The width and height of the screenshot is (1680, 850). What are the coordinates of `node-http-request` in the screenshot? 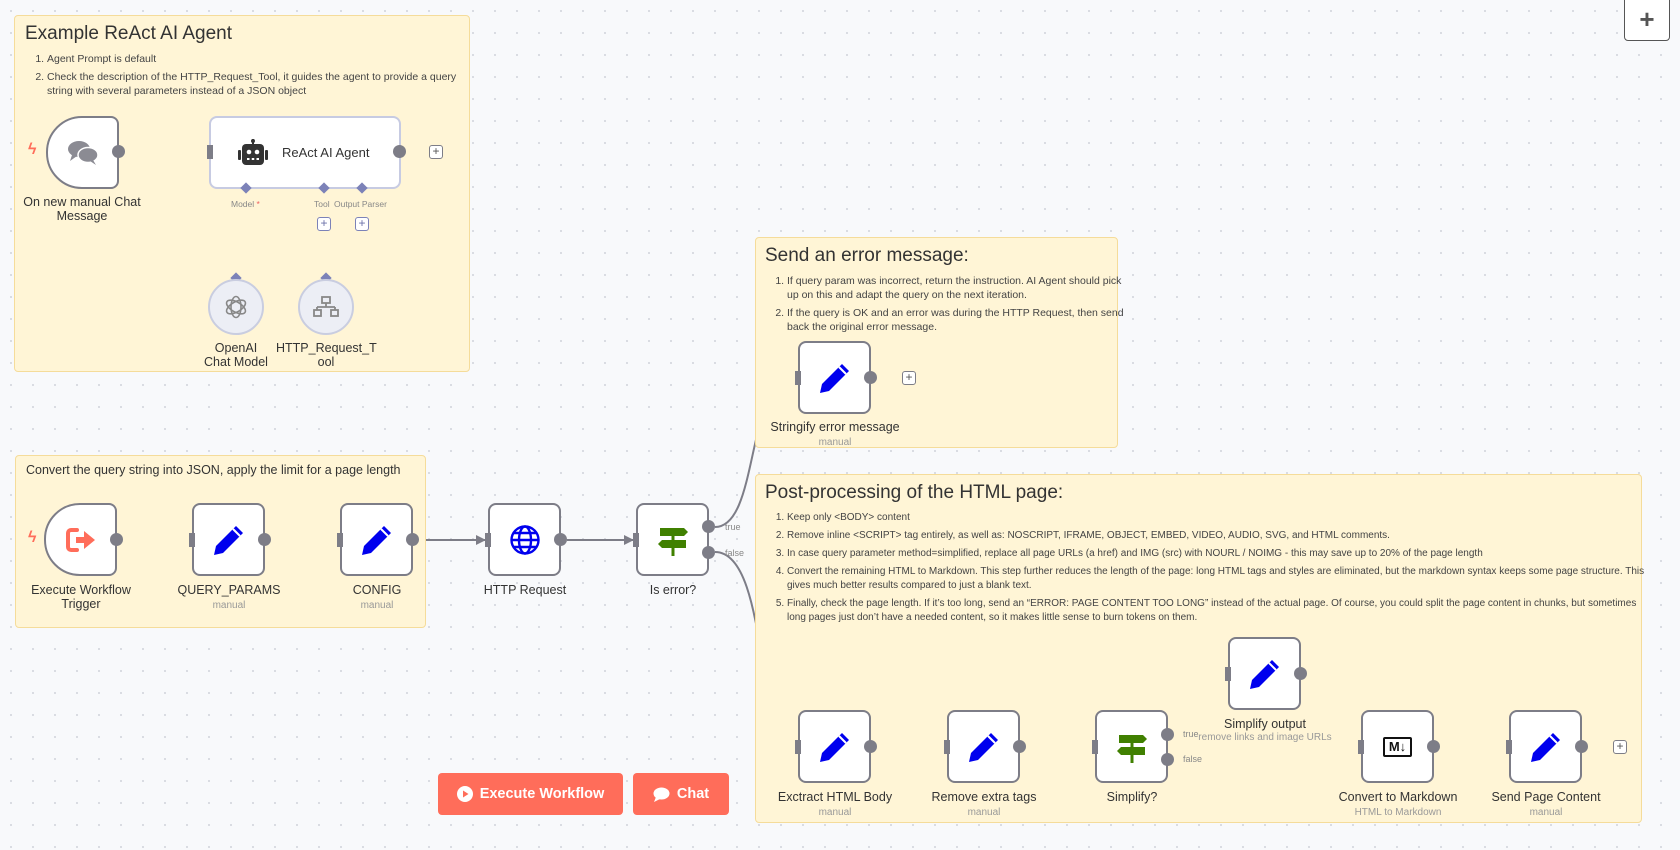 It's located at (524, 539).